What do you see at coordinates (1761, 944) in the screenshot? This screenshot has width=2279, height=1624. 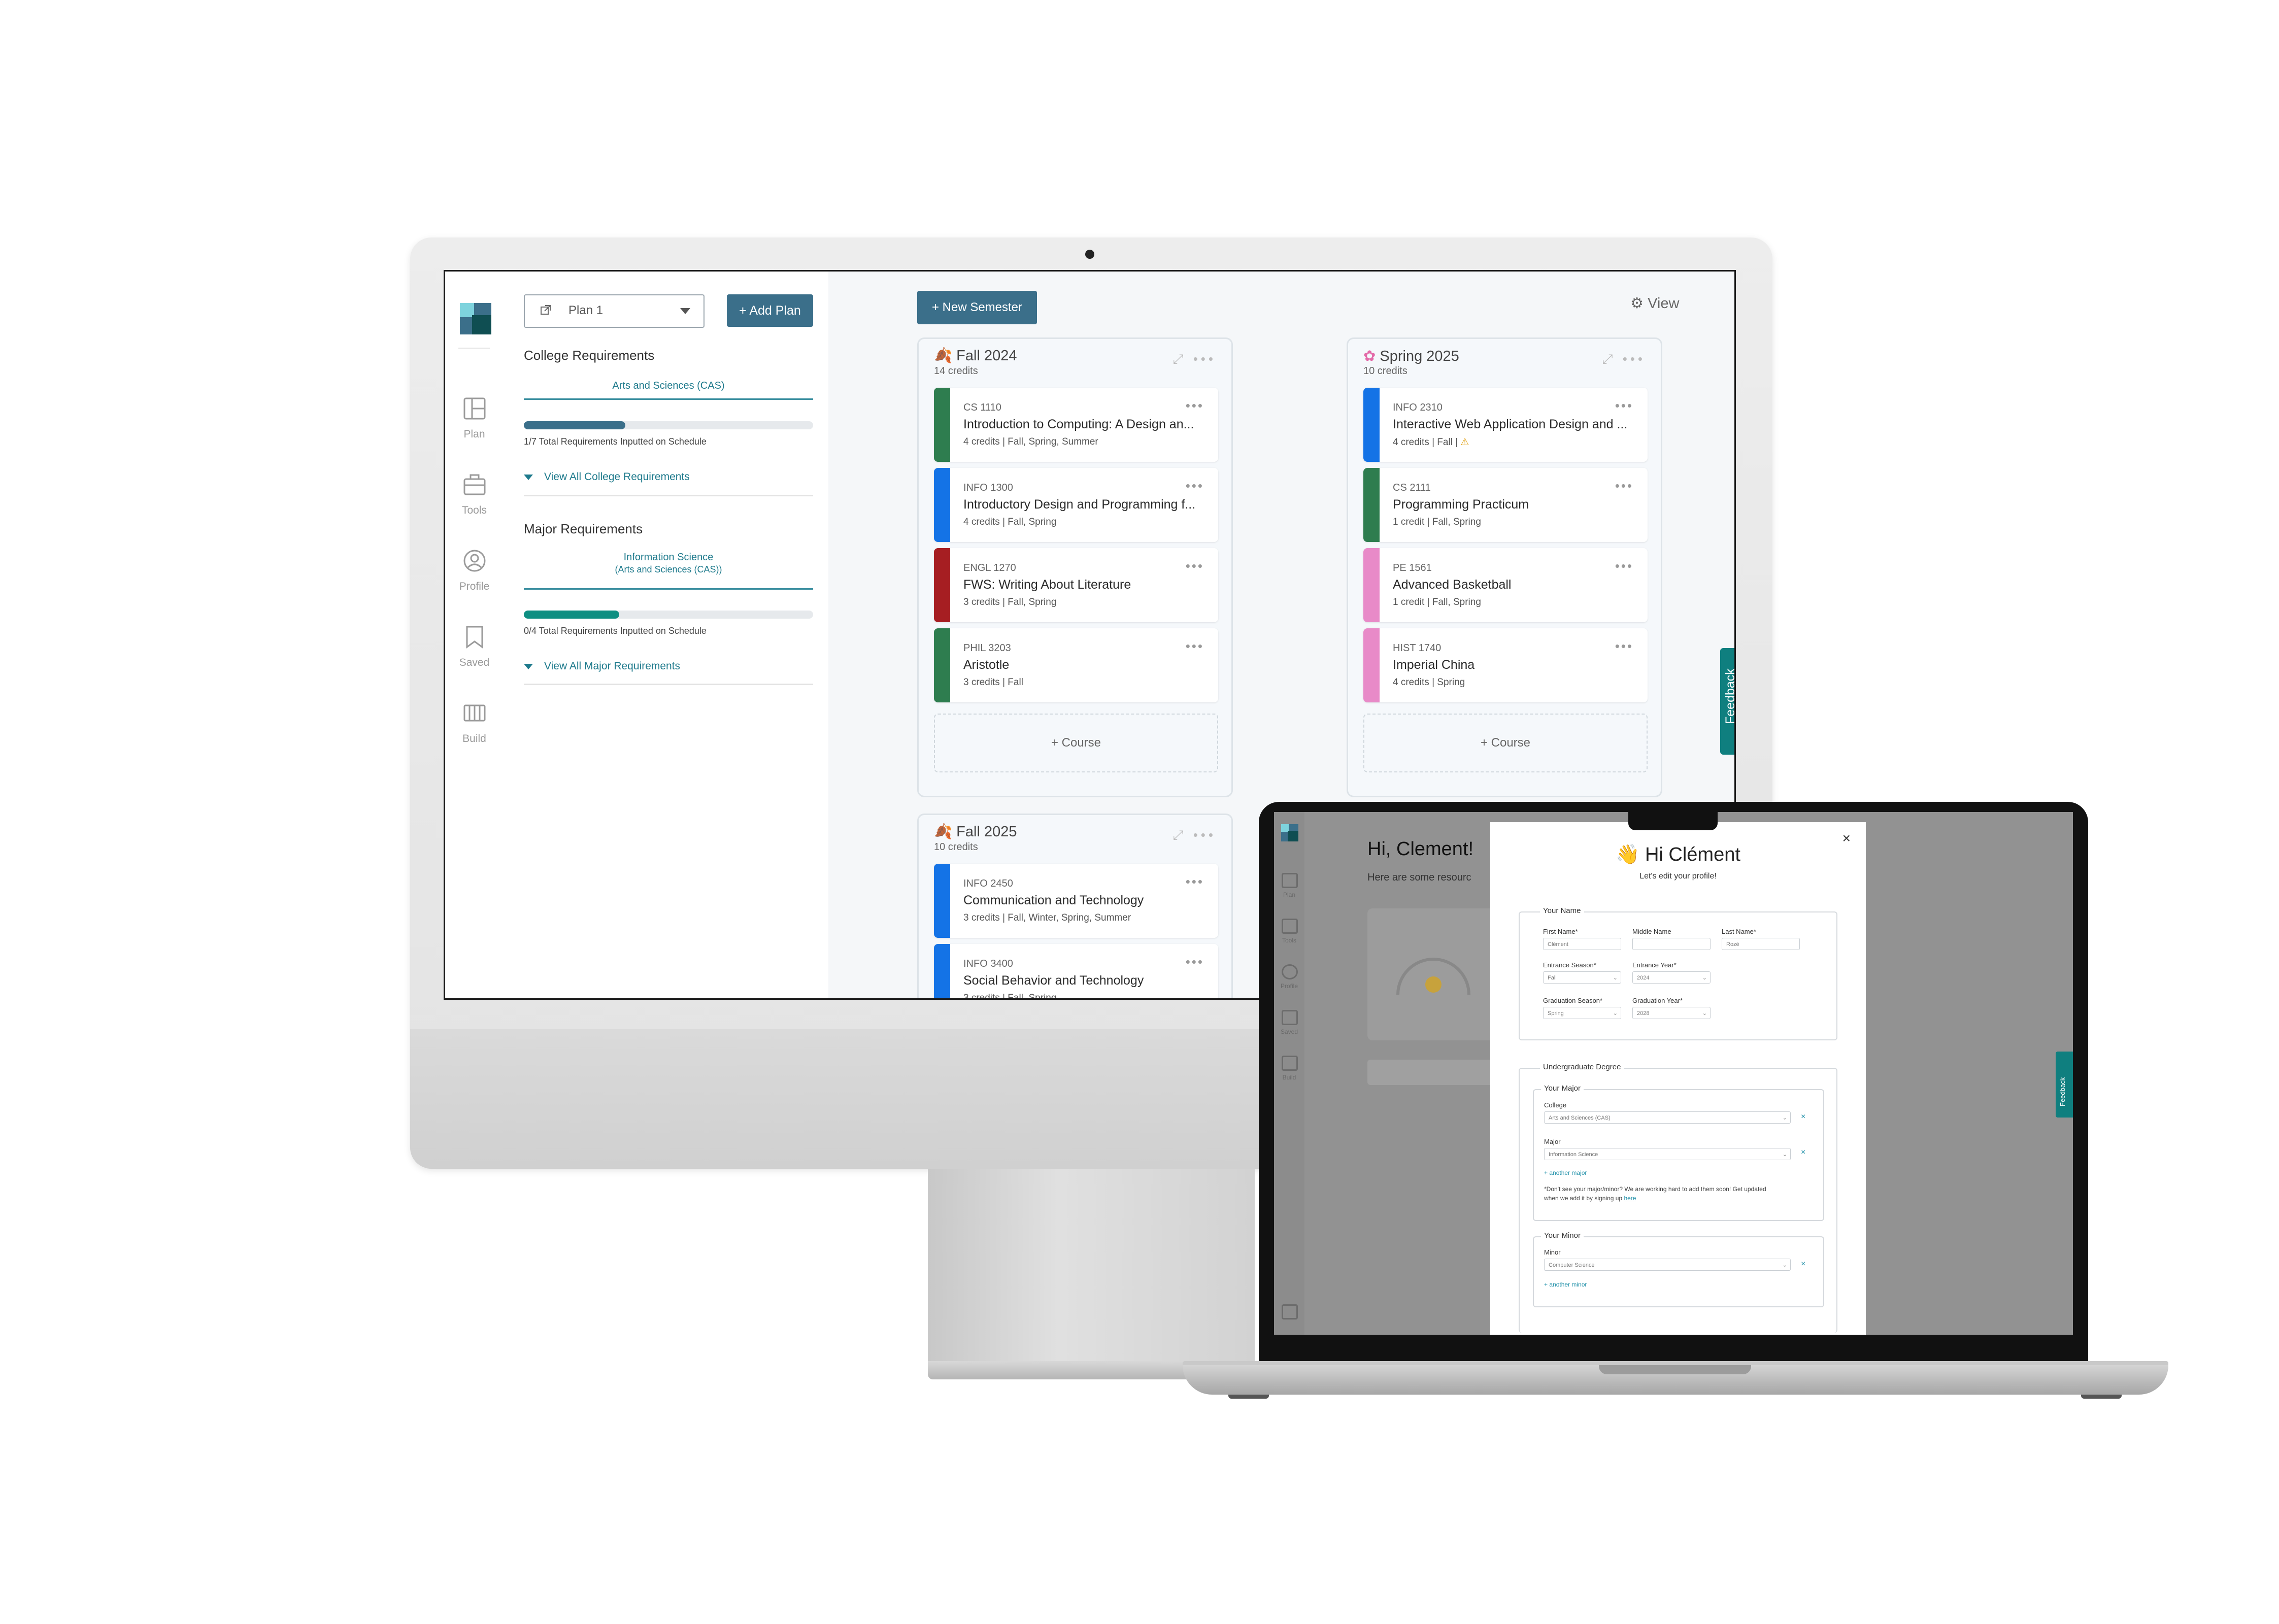 I see `last-name-field: Rozé` at bounding box center [1761, 944].